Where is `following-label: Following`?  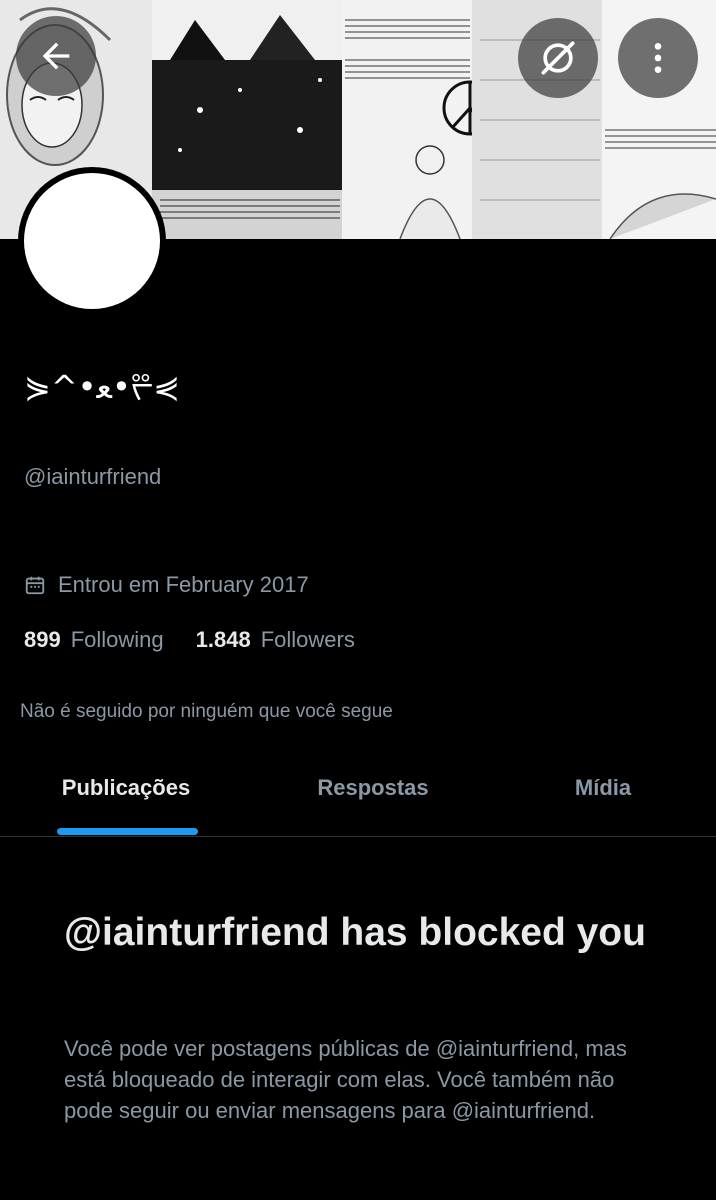 following-label: Following is located at coordinates (117, 639).